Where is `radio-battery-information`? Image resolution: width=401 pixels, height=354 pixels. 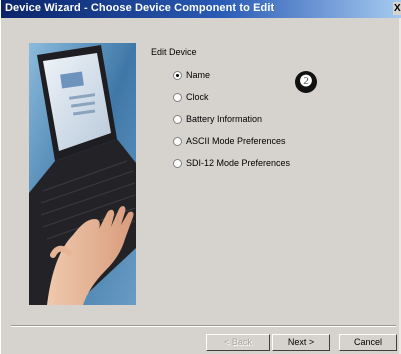
radio-battery-information is located at coordinates (177, 119).